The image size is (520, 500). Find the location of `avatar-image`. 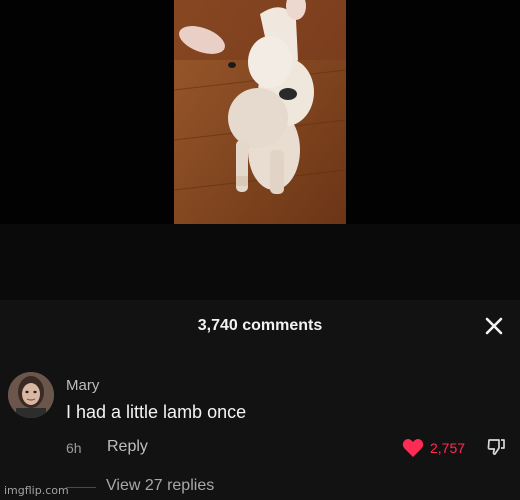

avatar-image is located at coordinates (31, 395).